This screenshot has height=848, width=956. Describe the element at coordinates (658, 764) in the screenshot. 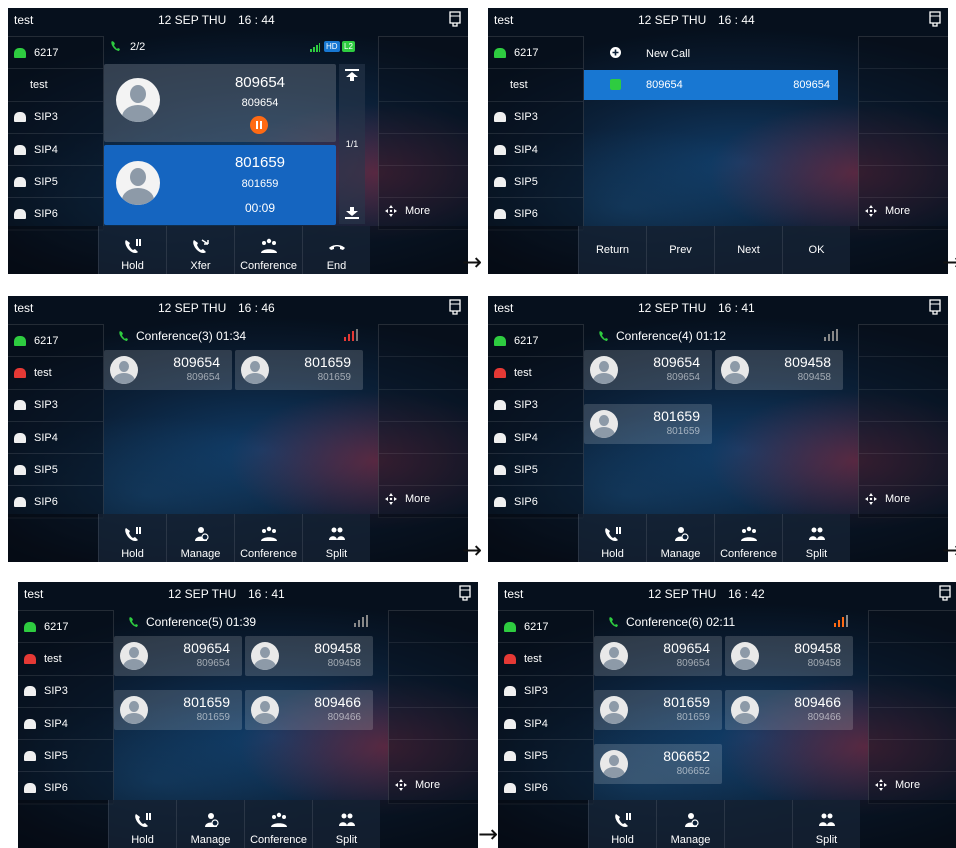

I see `participant-tile: 806652 806652` at that location.